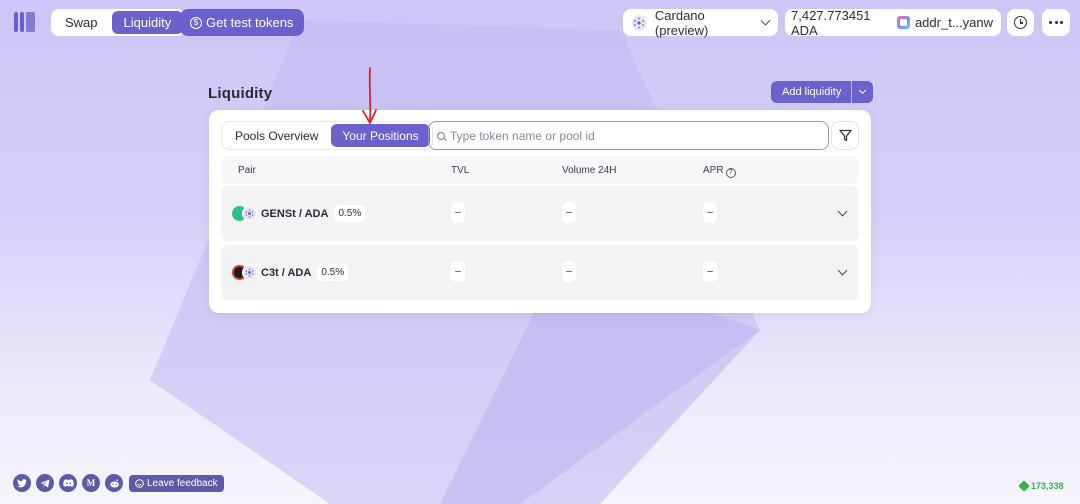  What do you see at coordinates (276, 135) in the screenshot?
I see `tab-pools-overview: Pools Overview` at bounding box center [276, 135].